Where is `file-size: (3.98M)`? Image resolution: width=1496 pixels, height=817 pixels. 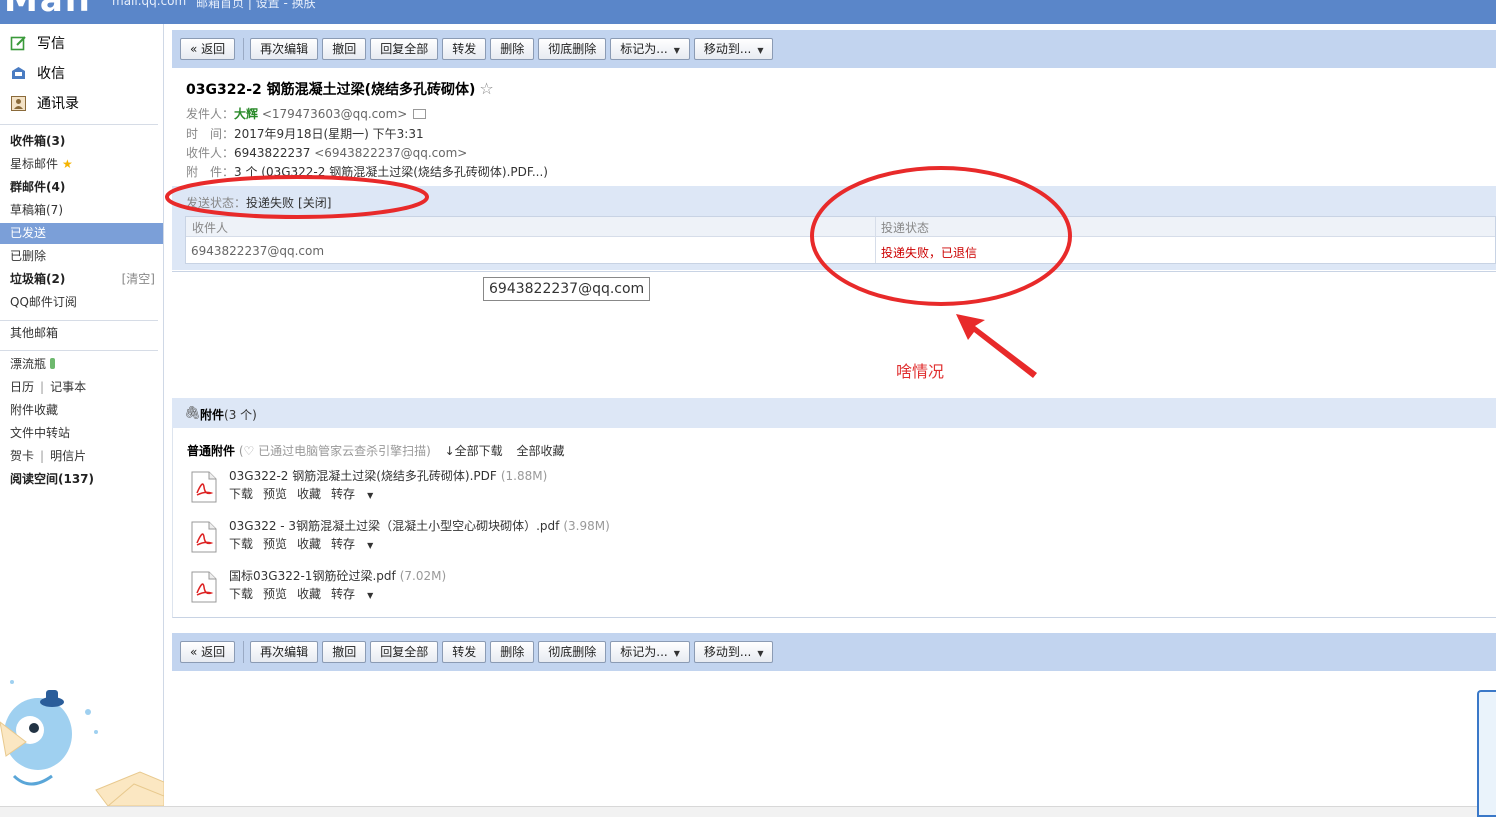
file-size: (3.98M) is located at coordinates (586, 526).